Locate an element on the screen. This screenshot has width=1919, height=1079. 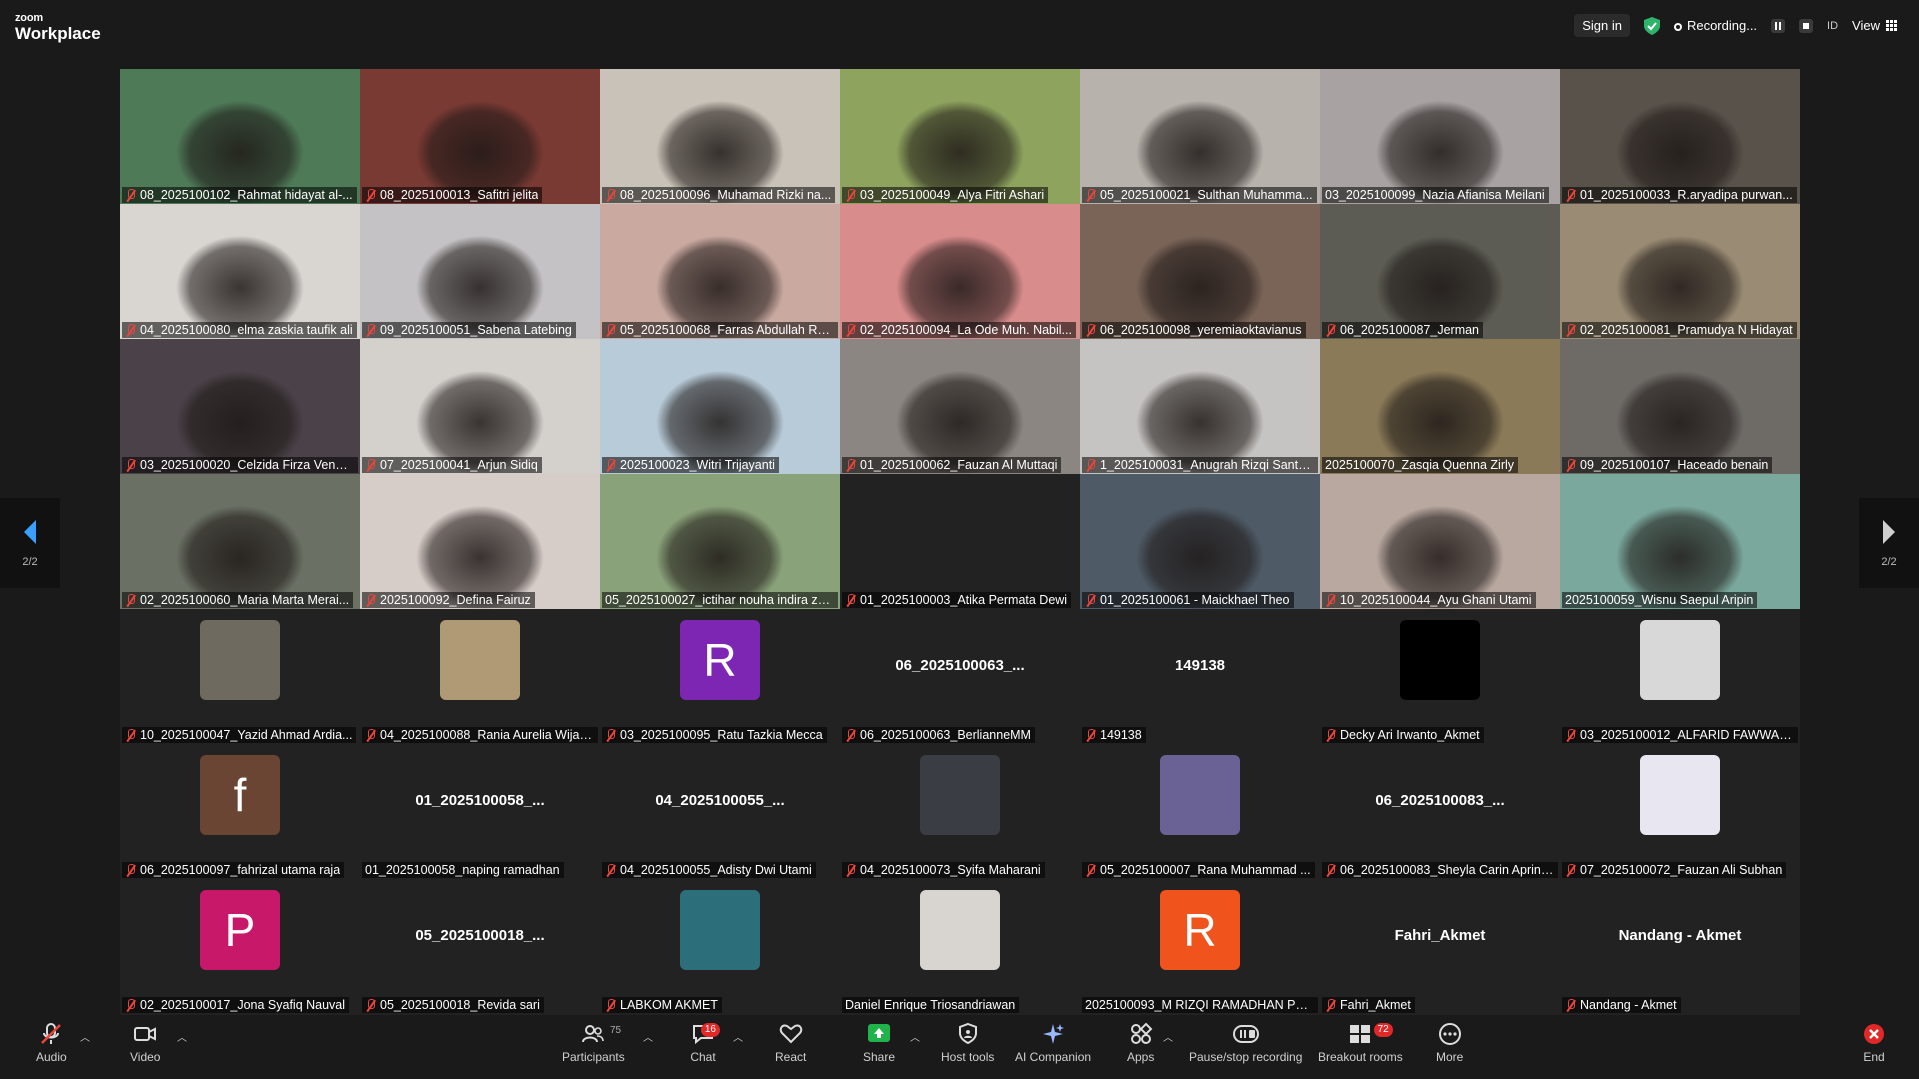
participant-tile: 04_2025100073_Syifa Maharani is located at coordinates (960, 811).